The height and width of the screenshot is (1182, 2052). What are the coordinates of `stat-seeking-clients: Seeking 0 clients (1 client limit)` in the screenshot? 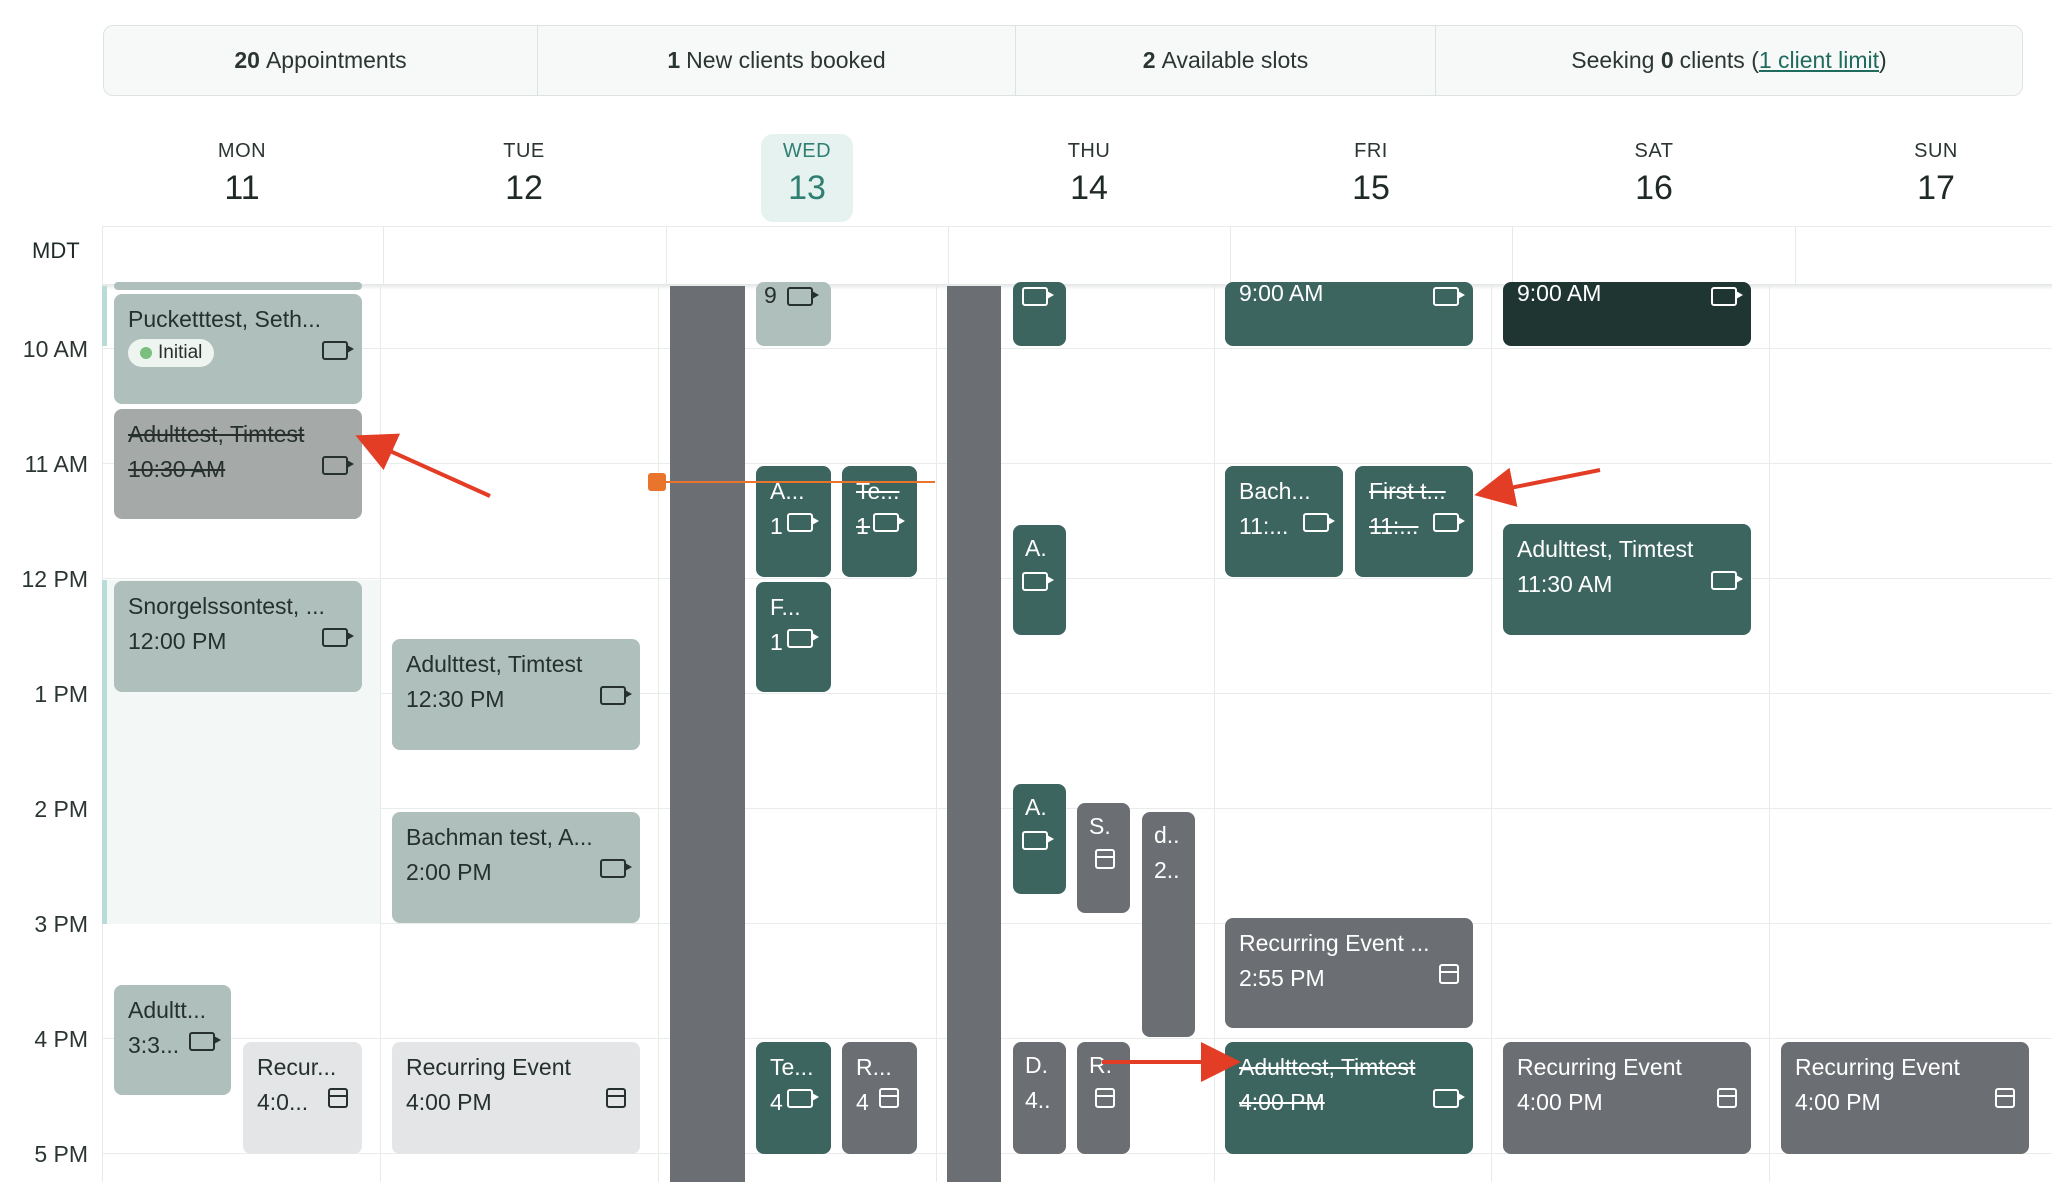 It's located at (1729, 60).